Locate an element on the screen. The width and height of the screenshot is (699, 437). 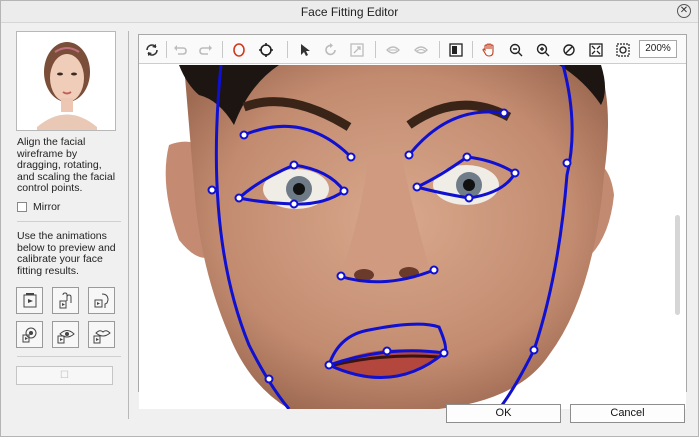
rotate-icon is located at coordinates (152, 49).